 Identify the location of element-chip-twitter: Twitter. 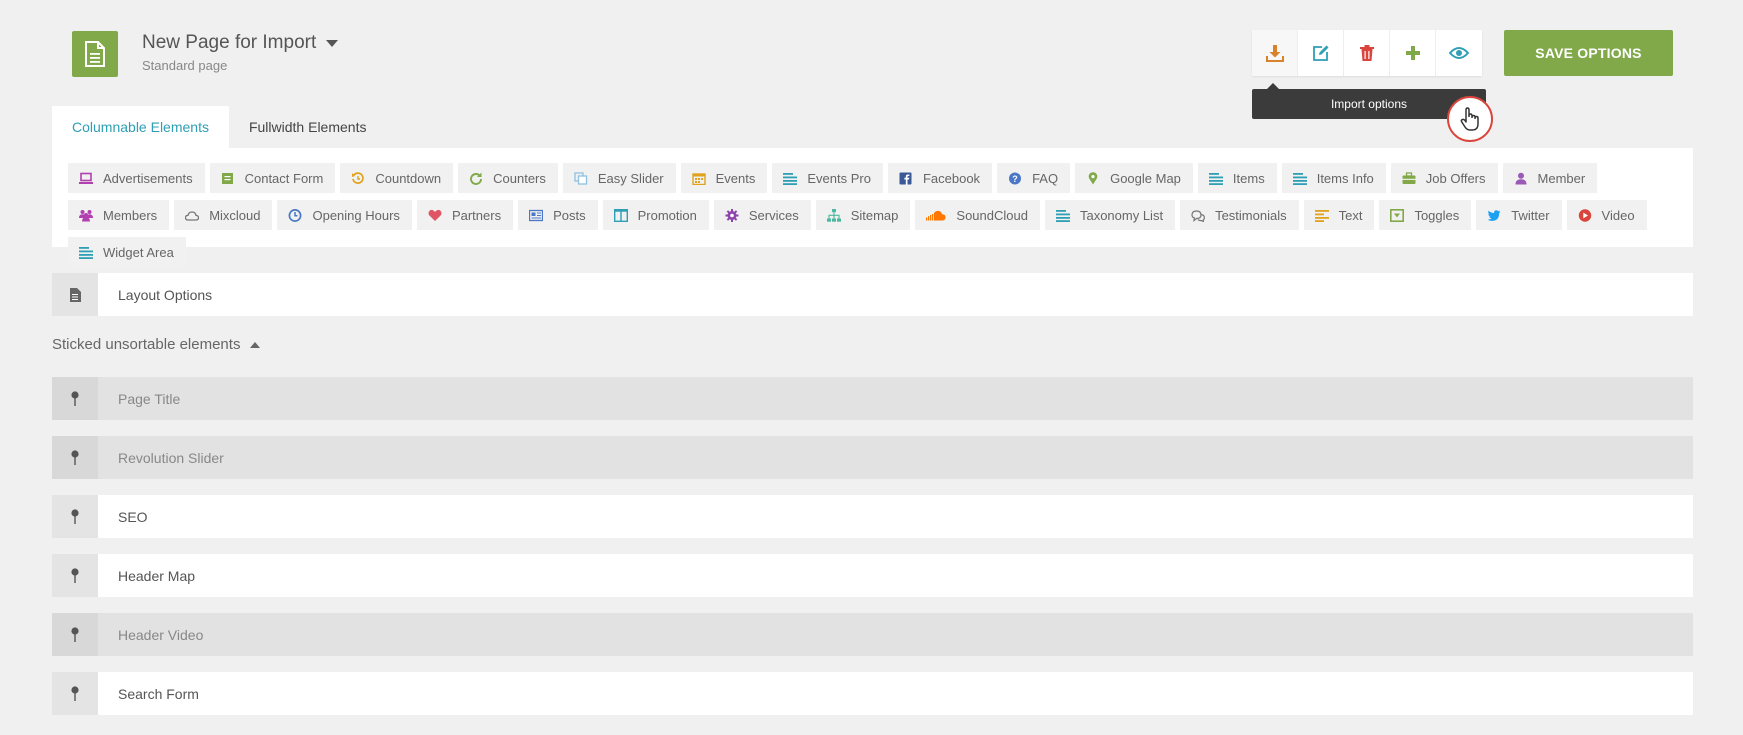
(1519, 215).